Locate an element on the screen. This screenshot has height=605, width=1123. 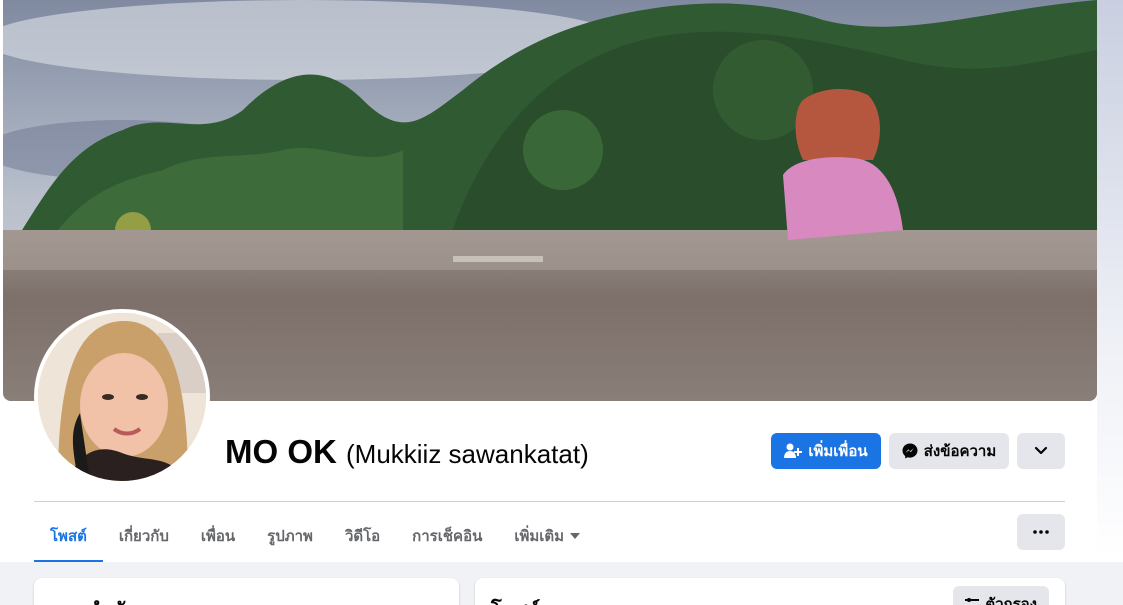
add-friend-button: เพิ่มเพื่อน is located at coordinates (826, 451).